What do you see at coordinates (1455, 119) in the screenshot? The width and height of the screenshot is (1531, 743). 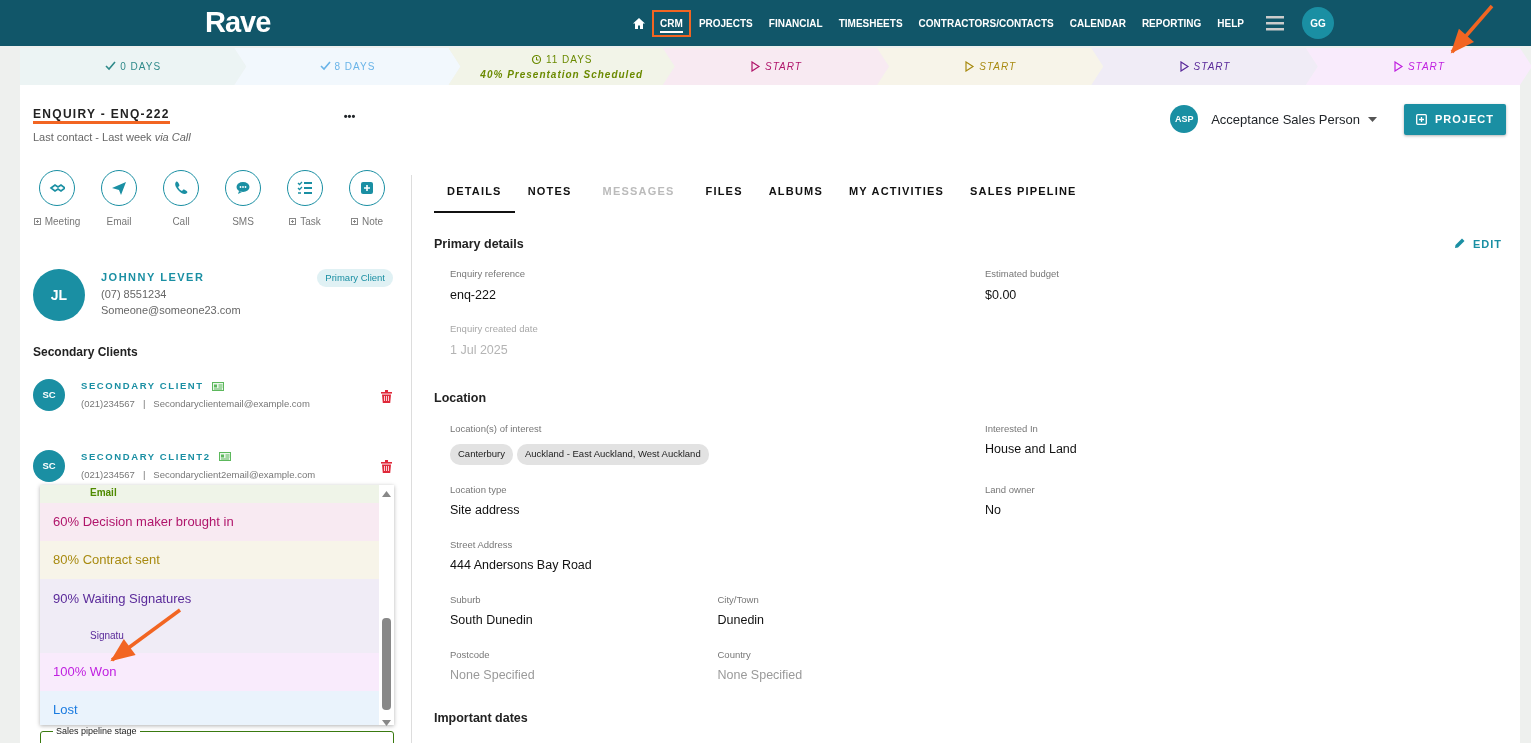 I see `project-button: PROJECT` at bounding box center [1455, 119].